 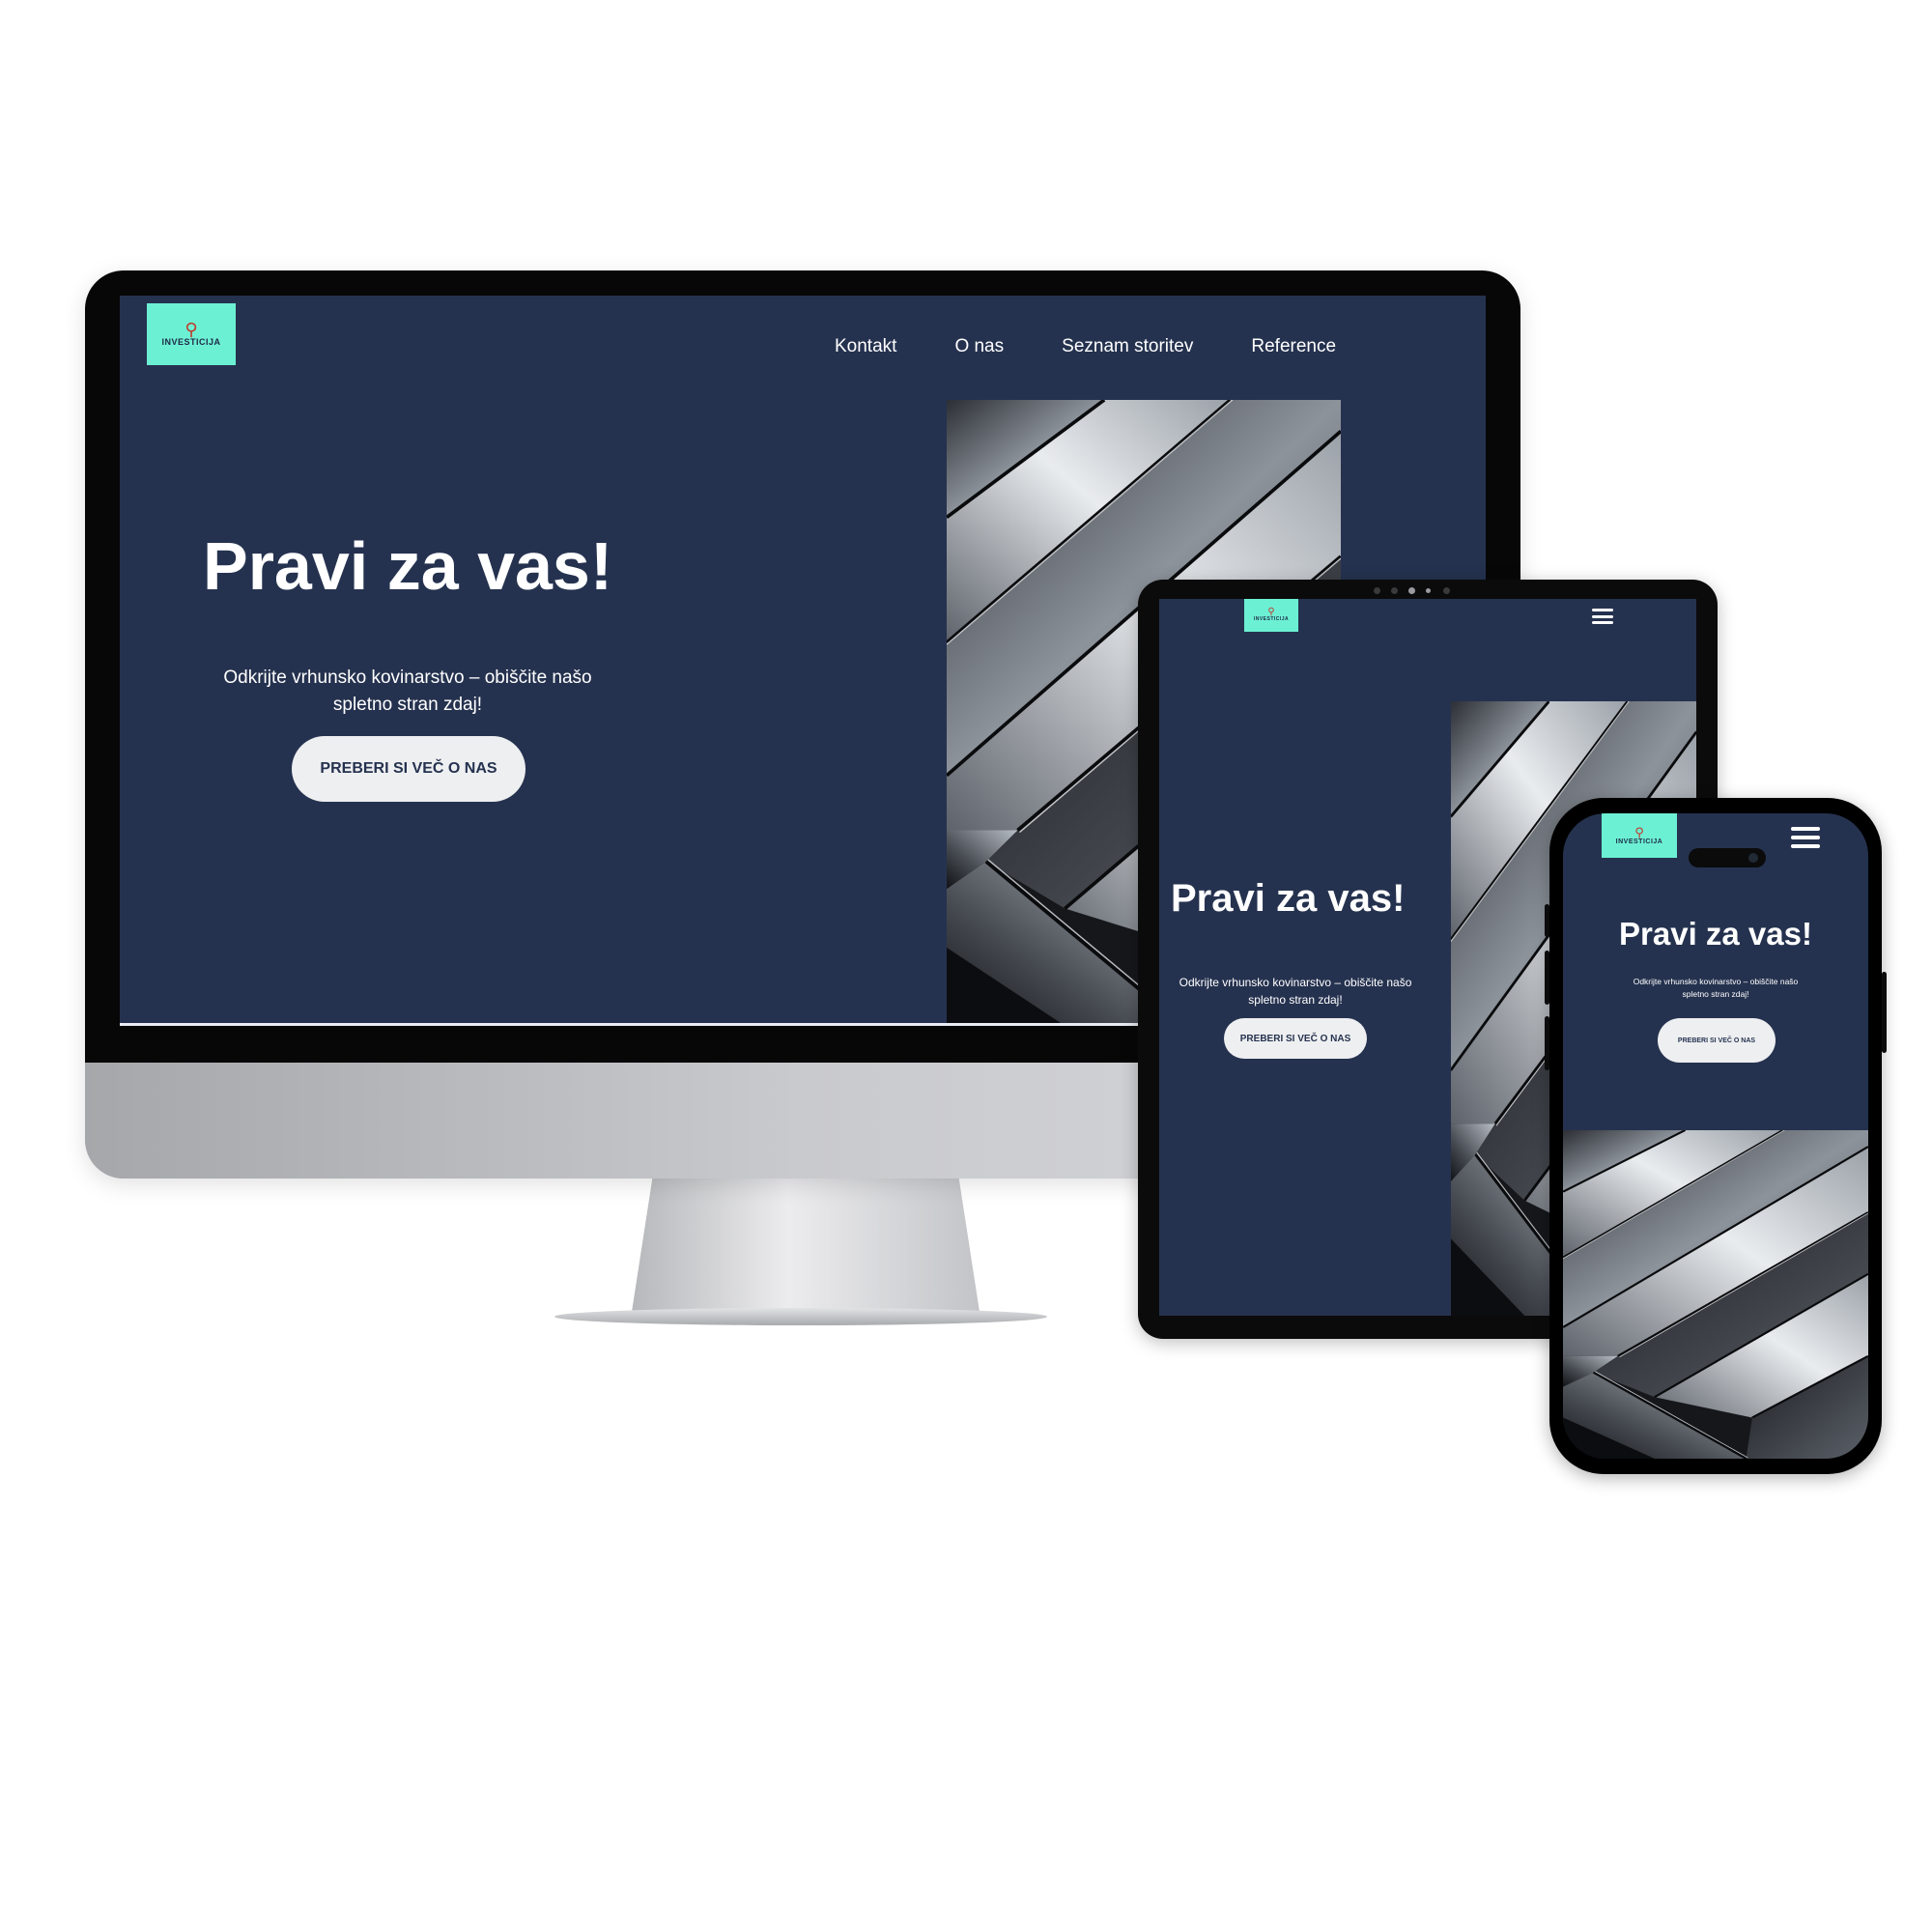 What do you see at coordinates (1753, 858) in the screenshot?
I see `phone-camera` at bounding box center [1753, 858].